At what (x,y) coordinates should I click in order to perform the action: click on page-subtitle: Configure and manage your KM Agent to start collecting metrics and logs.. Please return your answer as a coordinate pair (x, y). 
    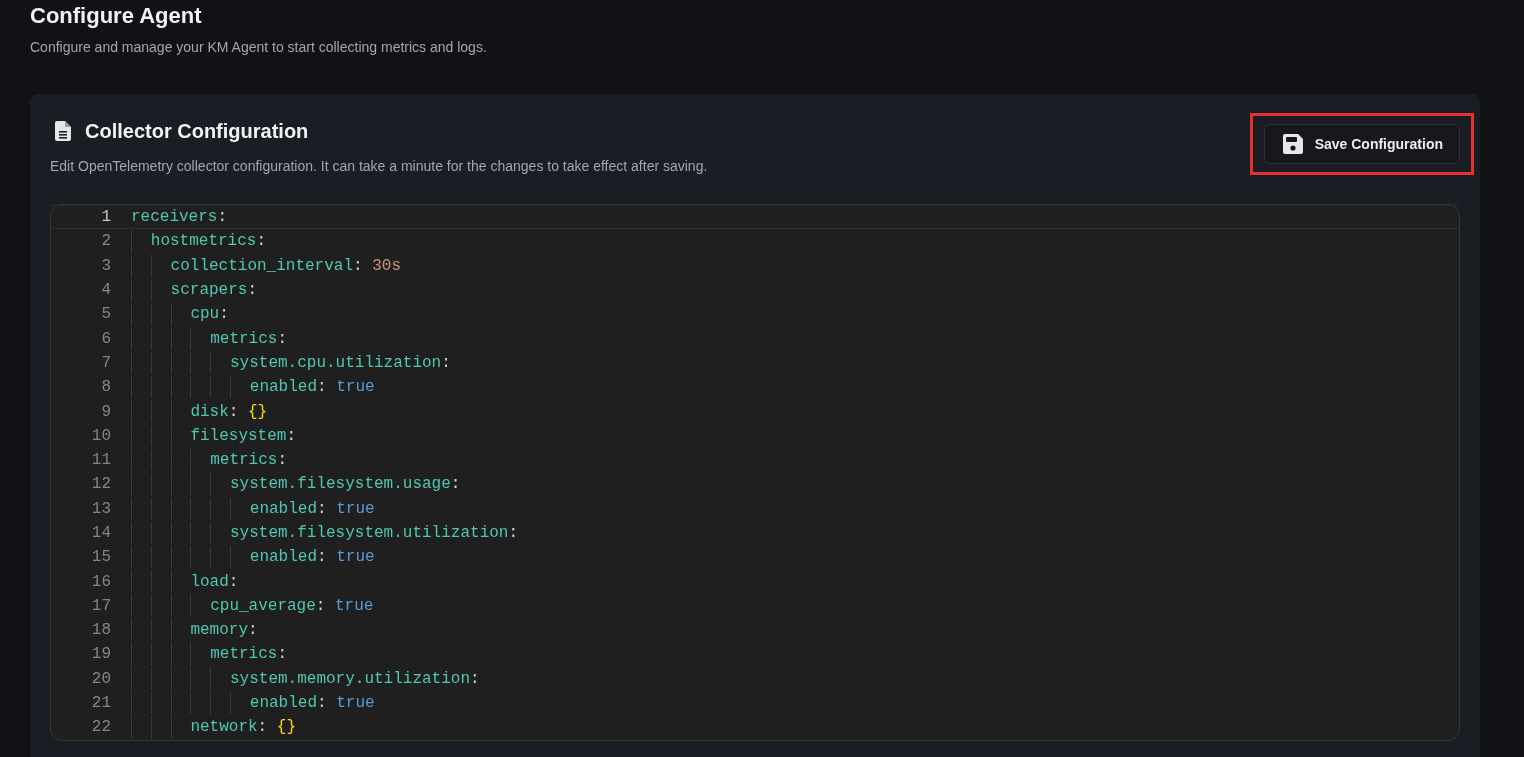
    Looking at the image, I should click on (259, 47).